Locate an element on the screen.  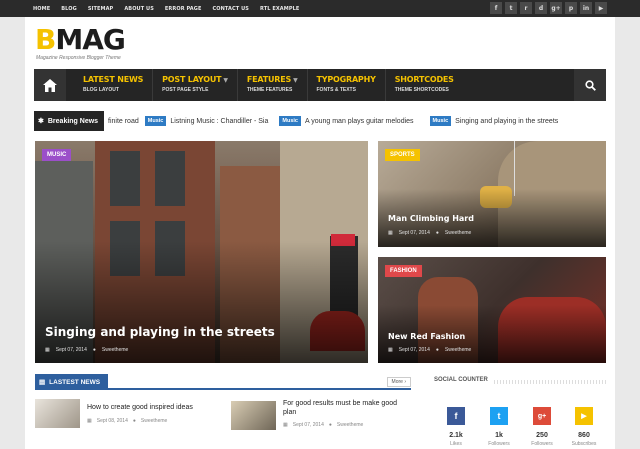
home-icon is located at coordinates (50, 85).